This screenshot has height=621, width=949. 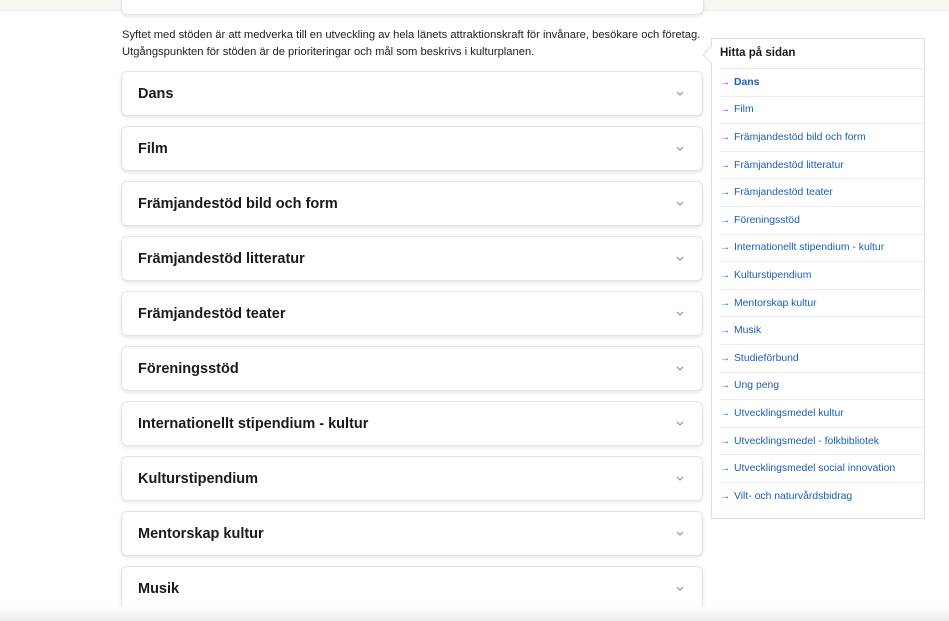 I want to click on accordion-item-framjandestod-teater: Främjandestöd teater, so click(x=412, y=313).